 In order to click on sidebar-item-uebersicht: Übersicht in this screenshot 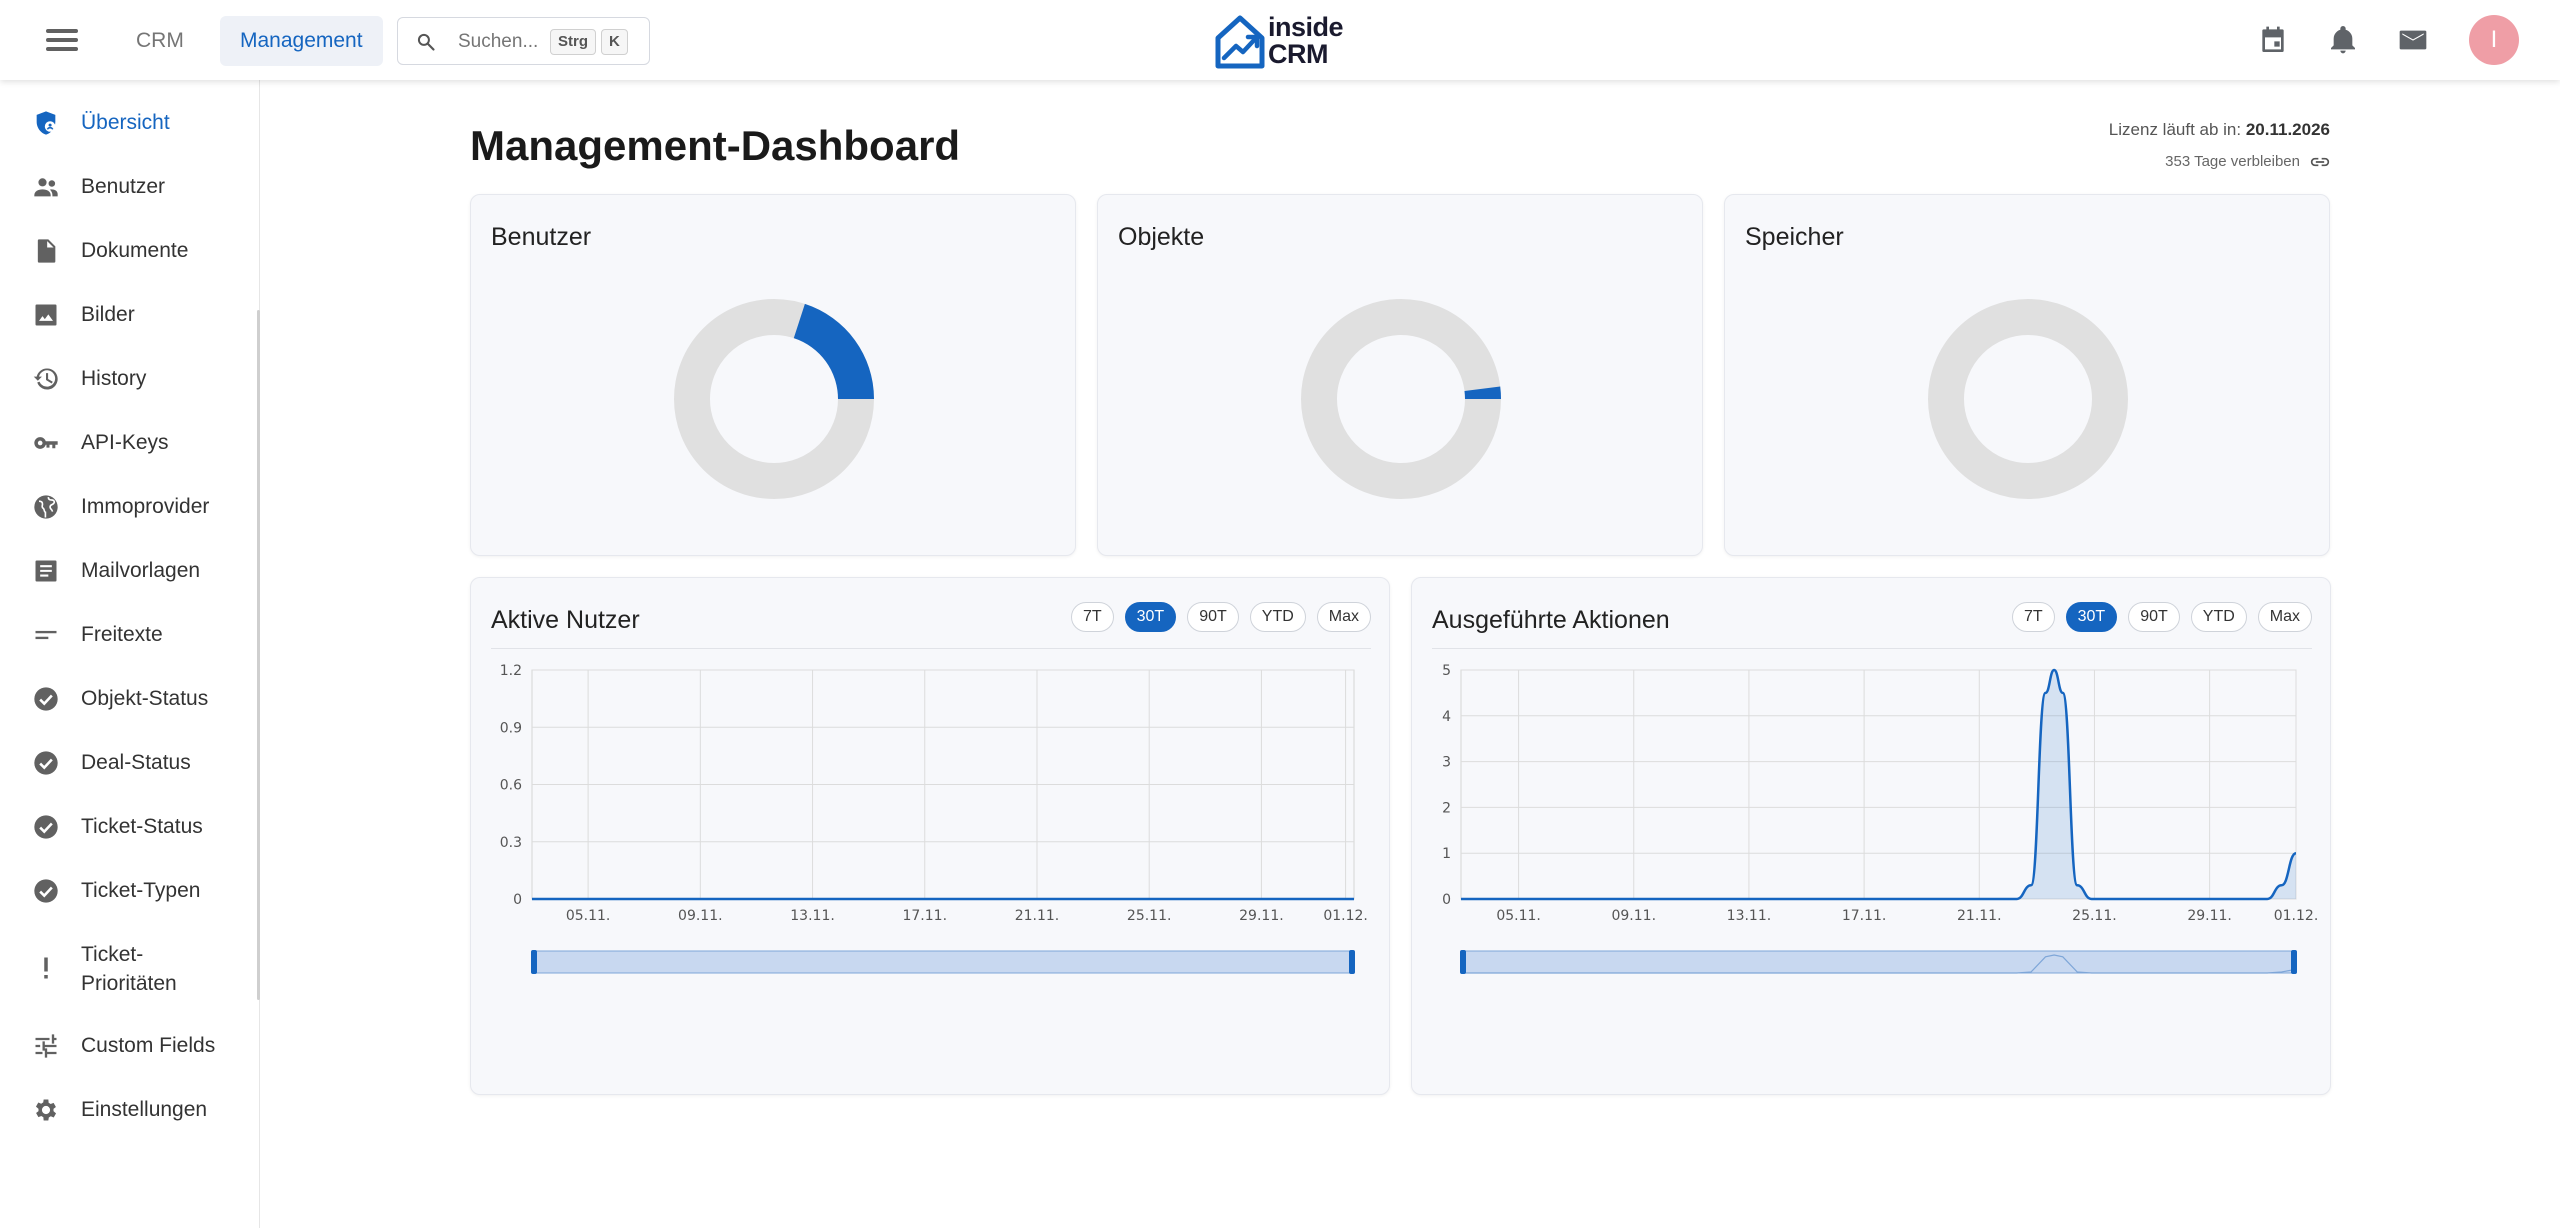, I will do `click(127, 122)`.